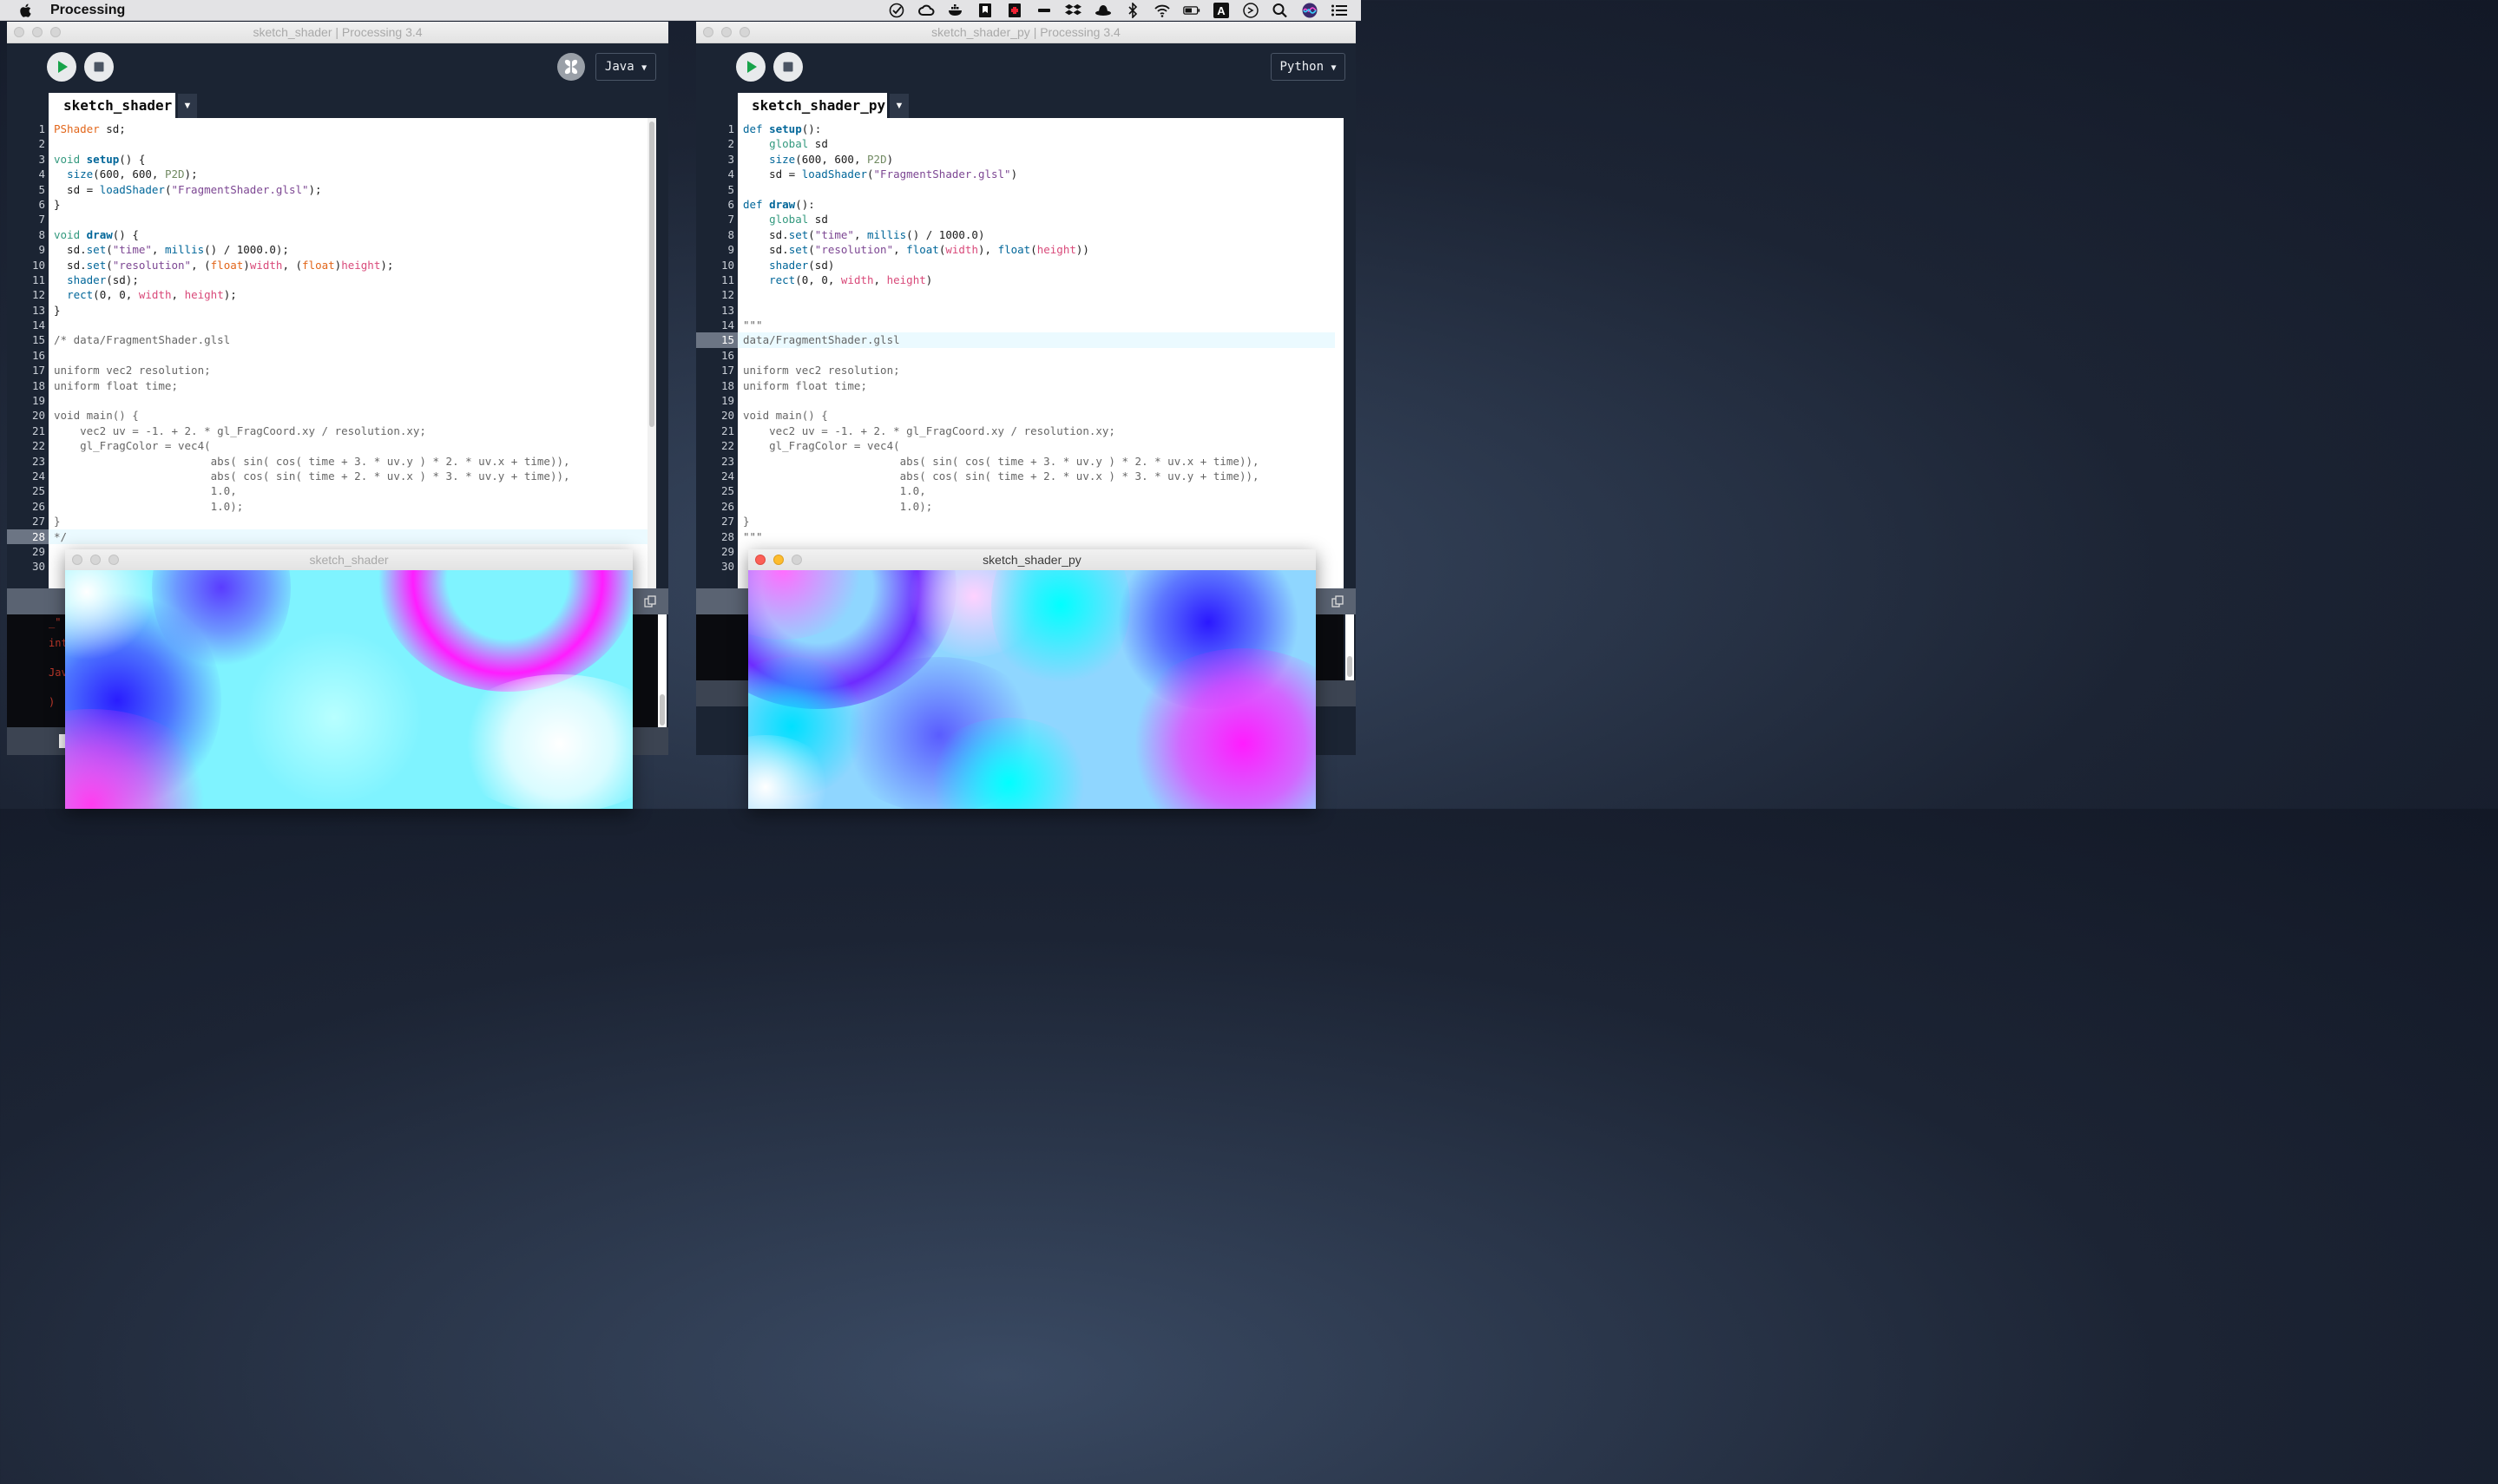  Describe the element at coordinates (87, 10) in the screenshot. I see `app-menu-processing: Processing` at that location.